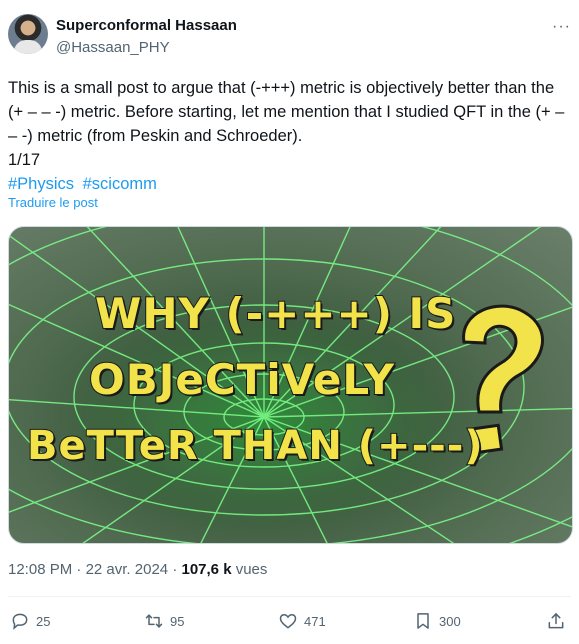 Image resolution: width=579 pixels, height=644 pixels. What do you see at coordinates (289, 596) in the screenshot?
I see `divider` at bounding box center [289, 596].